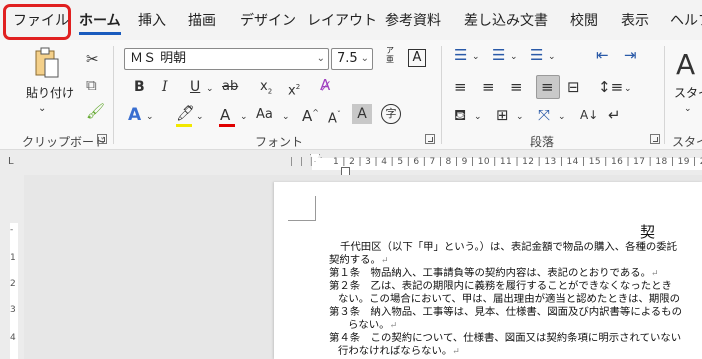  What do you see at coordinates (325, 85) in the screenshot?
I see `clear-formatting-icon: A̷` at bounding box center [325, 85].